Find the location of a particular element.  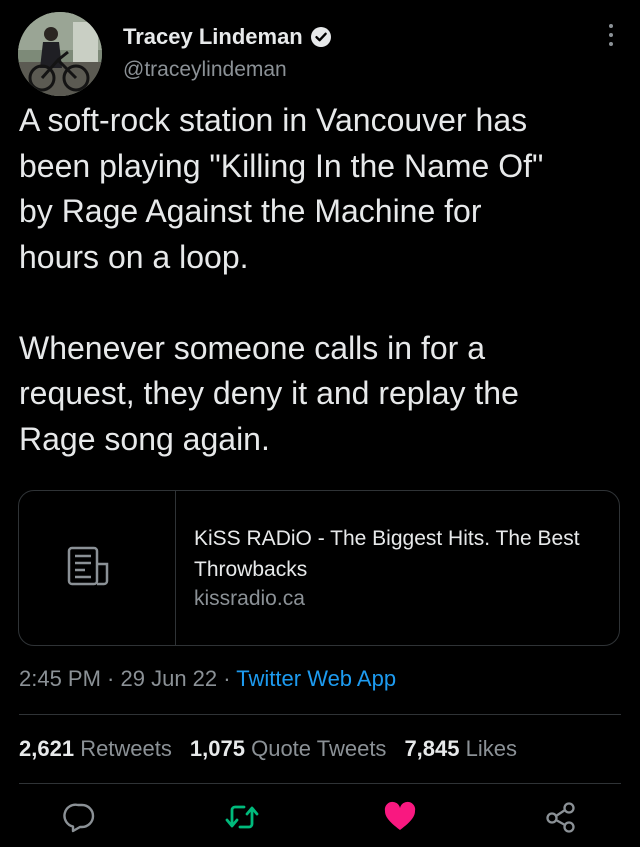

article-icon is located at coordinates (88, 566).